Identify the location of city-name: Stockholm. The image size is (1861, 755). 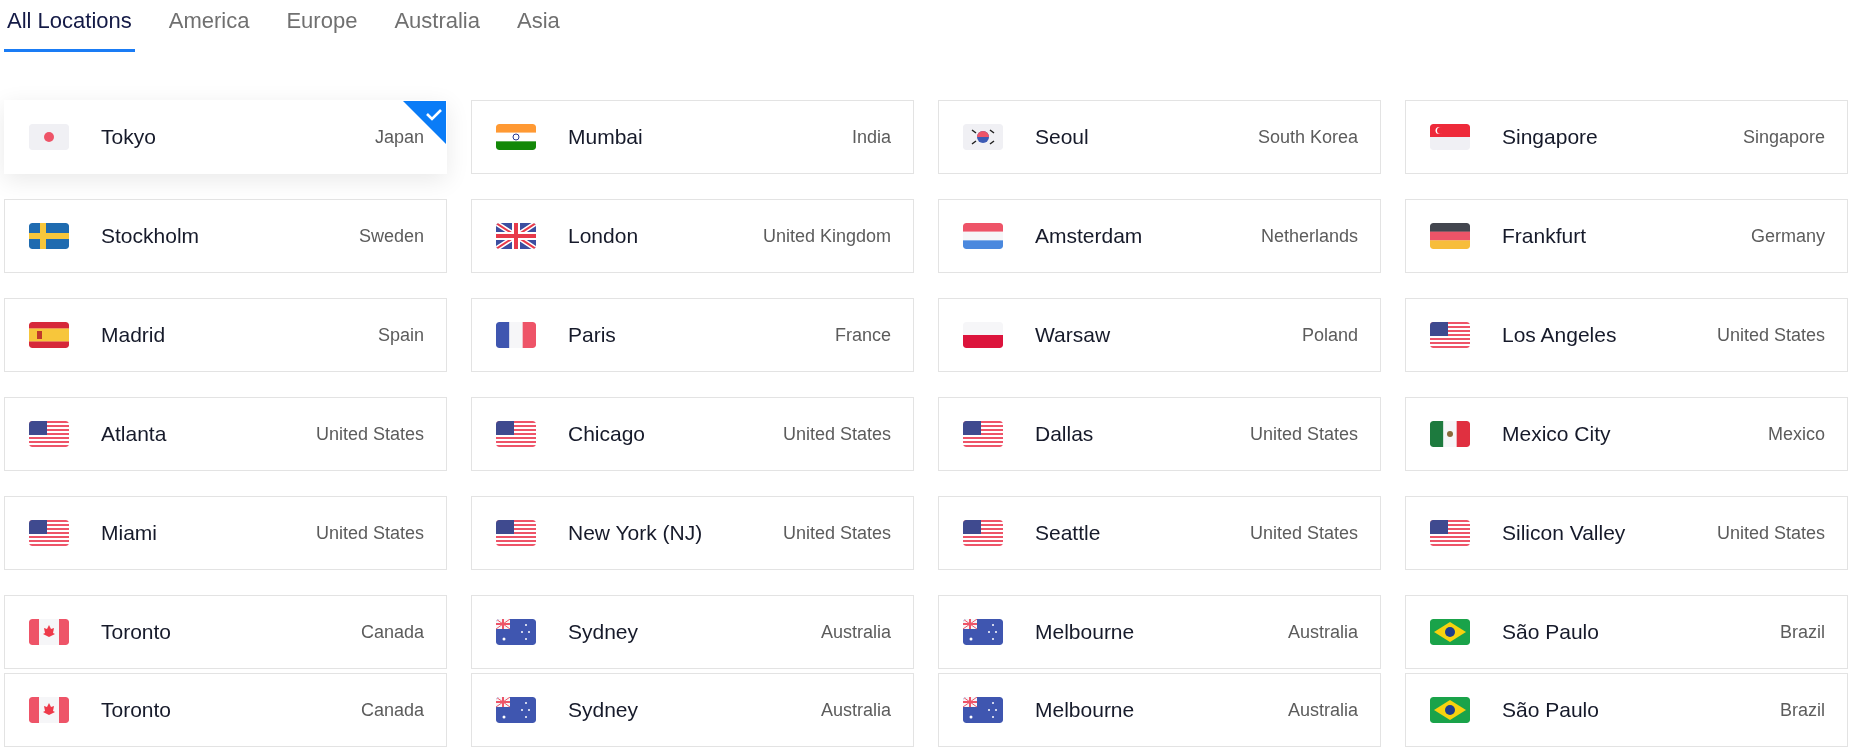
(151, 236).